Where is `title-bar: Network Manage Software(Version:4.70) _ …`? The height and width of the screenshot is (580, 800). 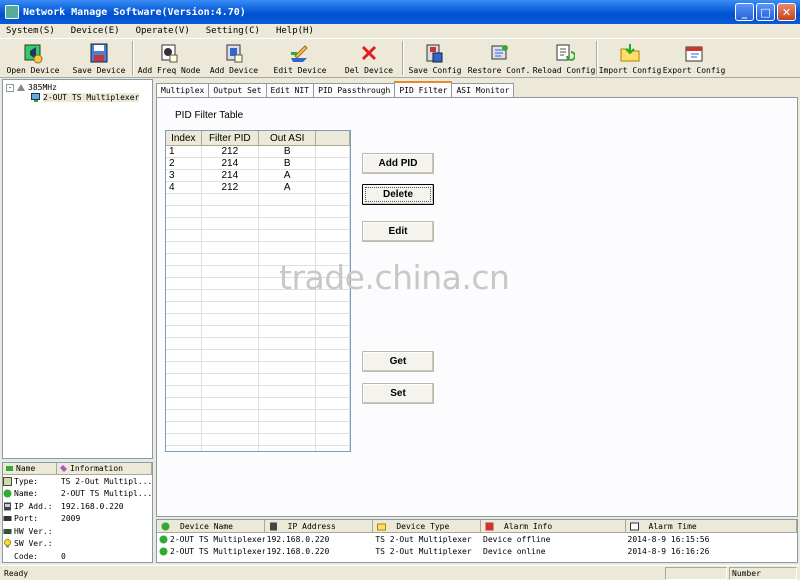
title-bar: Network Manage Software(Version:4.70) _ … is located at coordinates (400, 12).